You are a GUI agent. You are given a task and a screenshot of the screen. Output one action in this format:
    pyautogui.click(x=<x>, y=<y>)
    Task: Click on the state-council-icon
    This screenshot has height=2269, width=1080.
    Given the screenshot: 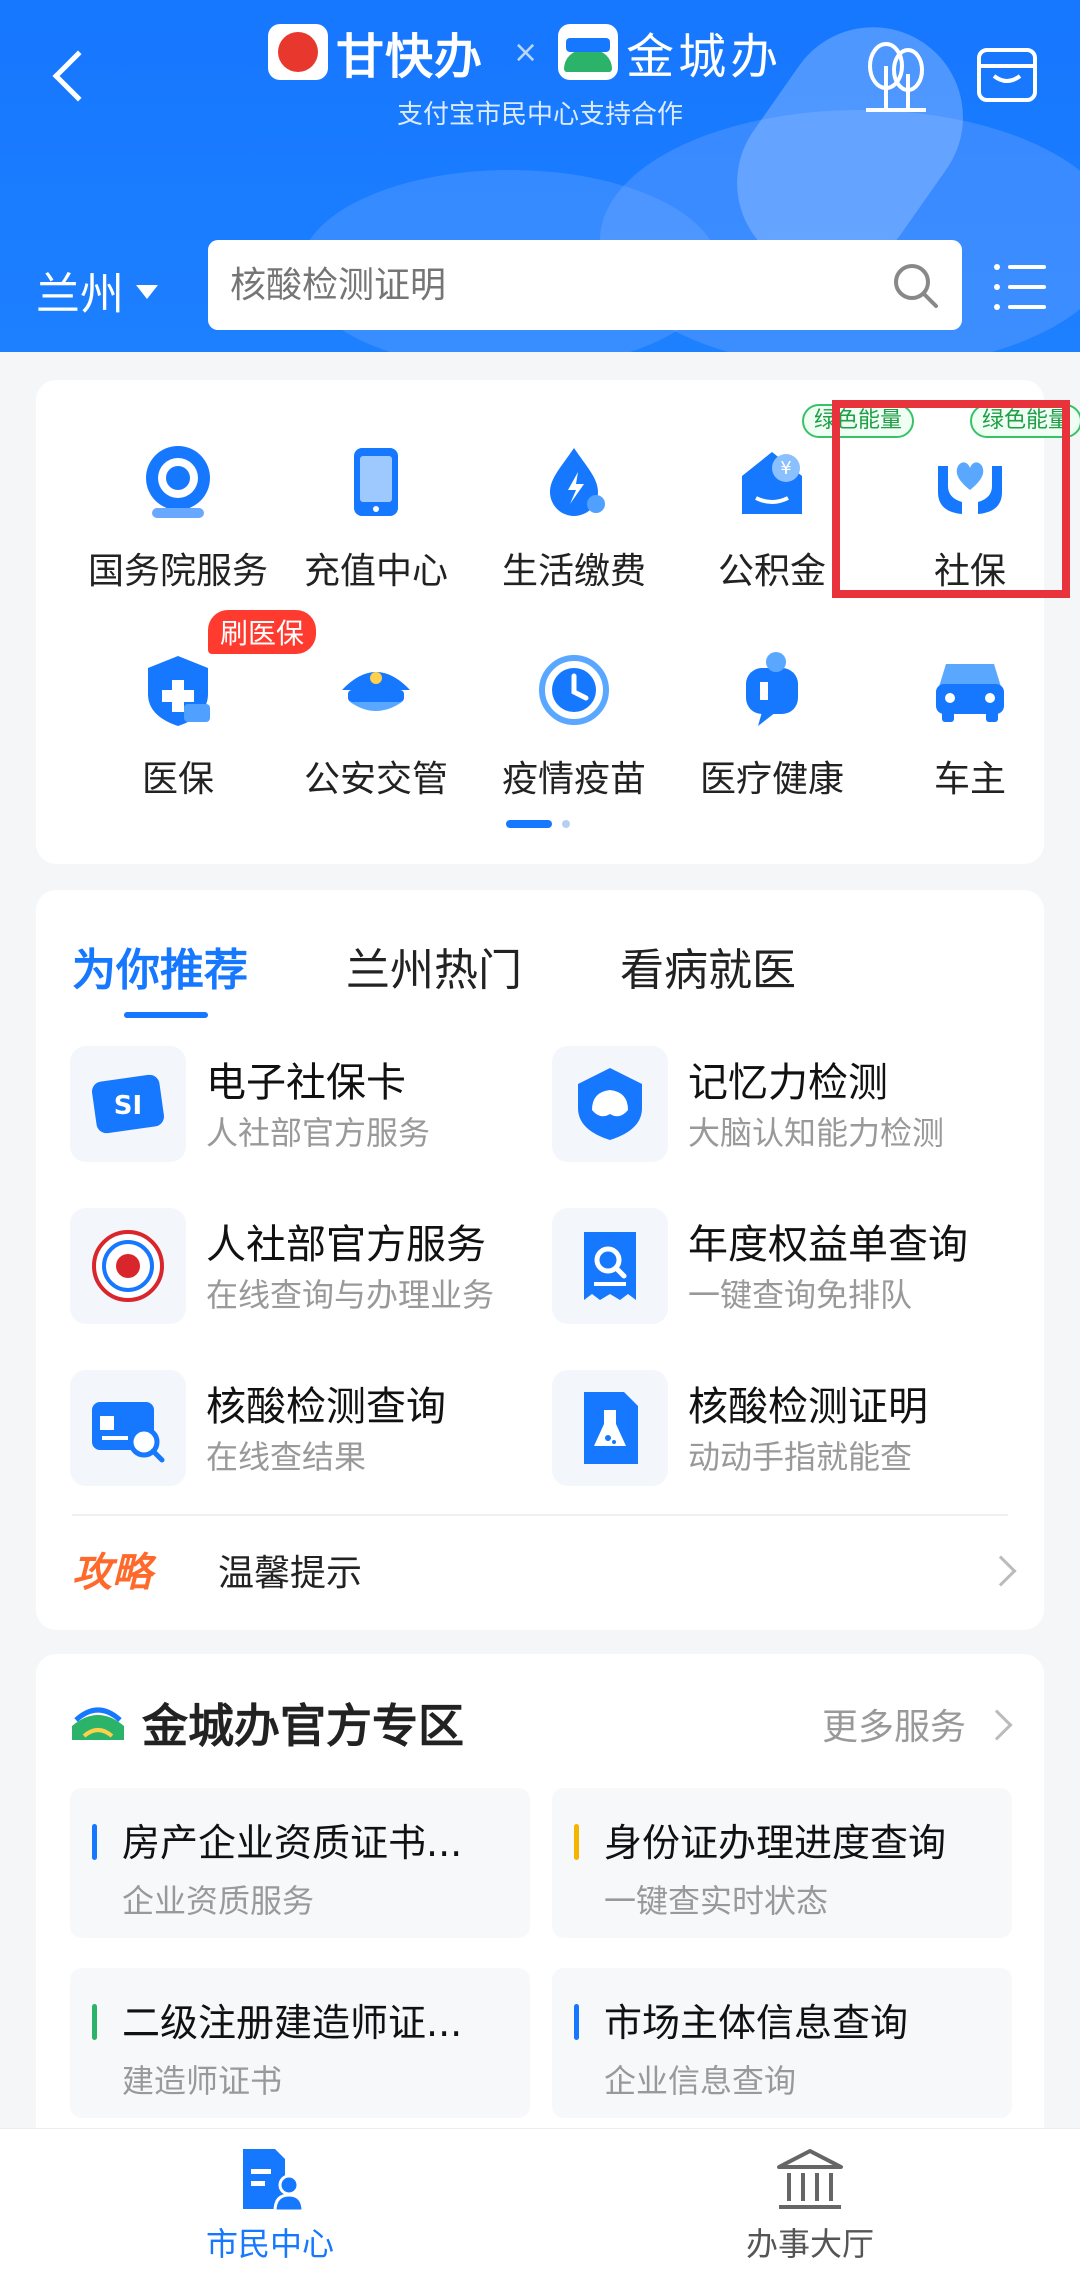 What is the action you would take?
    pyautogui.click(x=178, y=482)
    